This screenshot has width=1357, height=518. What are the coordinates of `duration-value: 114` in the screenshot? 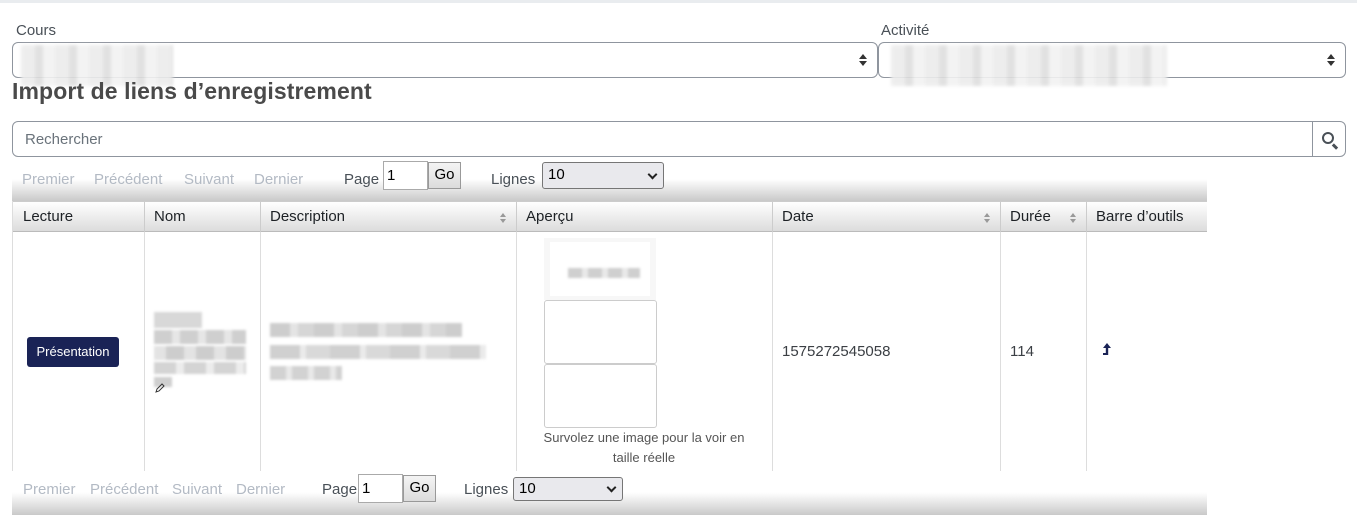 It's located at (1022, 351).